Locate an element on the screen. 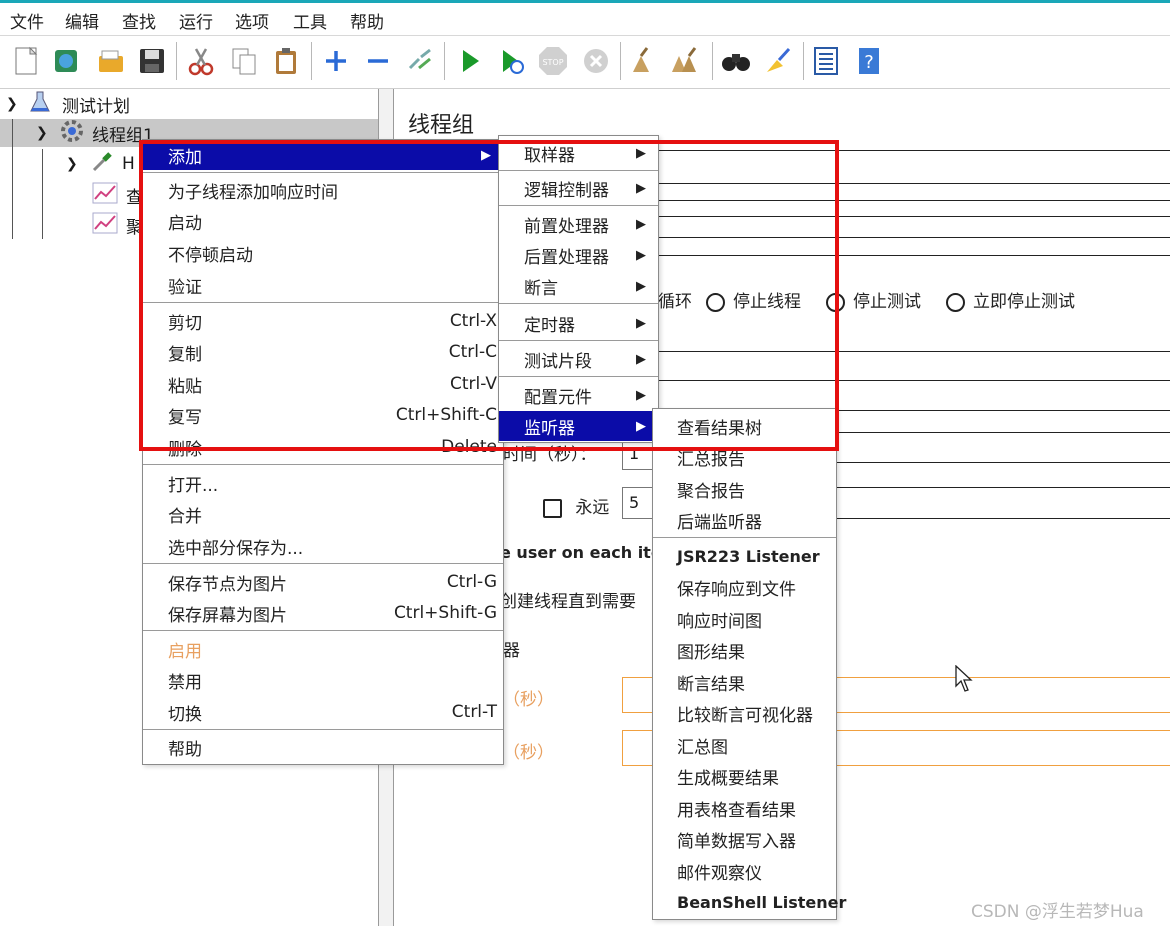 The image size is (1170, 926). expand-icon is located at coordinates (336, 61).